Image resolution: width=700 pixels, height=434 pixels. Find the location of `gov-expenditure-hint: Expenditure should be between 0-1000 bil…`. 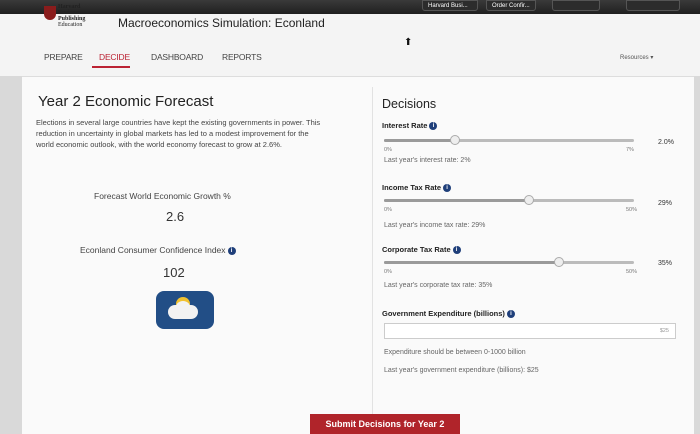

gov-expenditure-hint: Expenditure should be between 0-1000 bil… is located at coordinates (455, 352).